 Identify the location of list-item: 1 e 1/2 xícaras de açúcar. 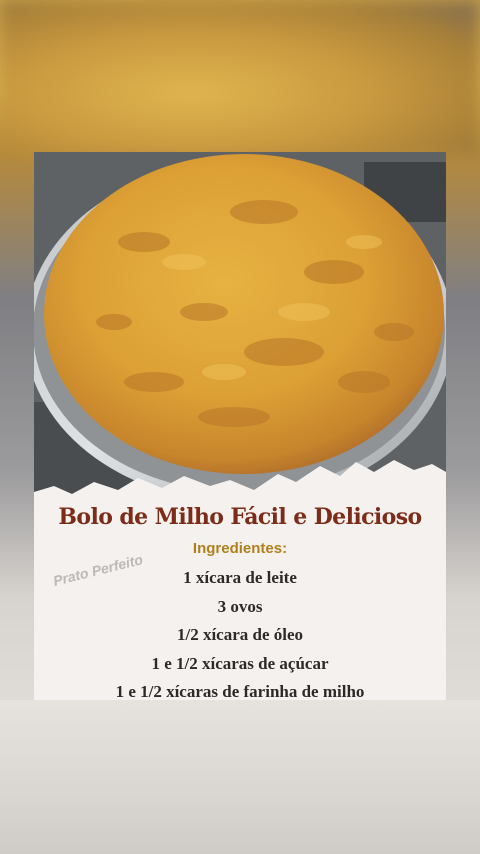
(240, 663).